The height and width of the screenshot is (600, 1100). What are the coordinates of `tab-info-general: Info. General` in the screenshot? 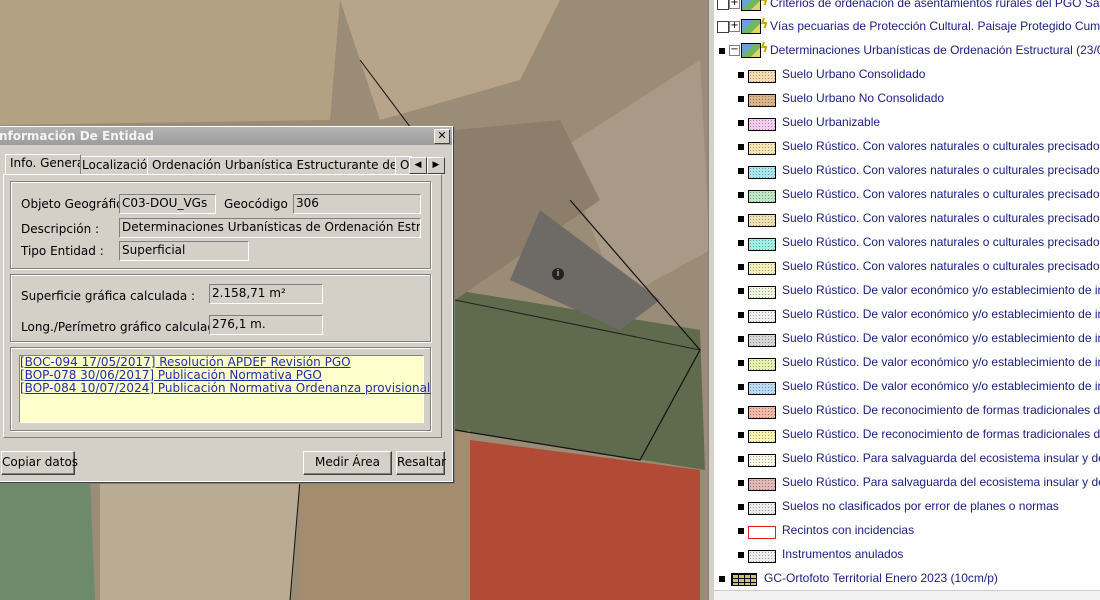 It's located at (43, 164).